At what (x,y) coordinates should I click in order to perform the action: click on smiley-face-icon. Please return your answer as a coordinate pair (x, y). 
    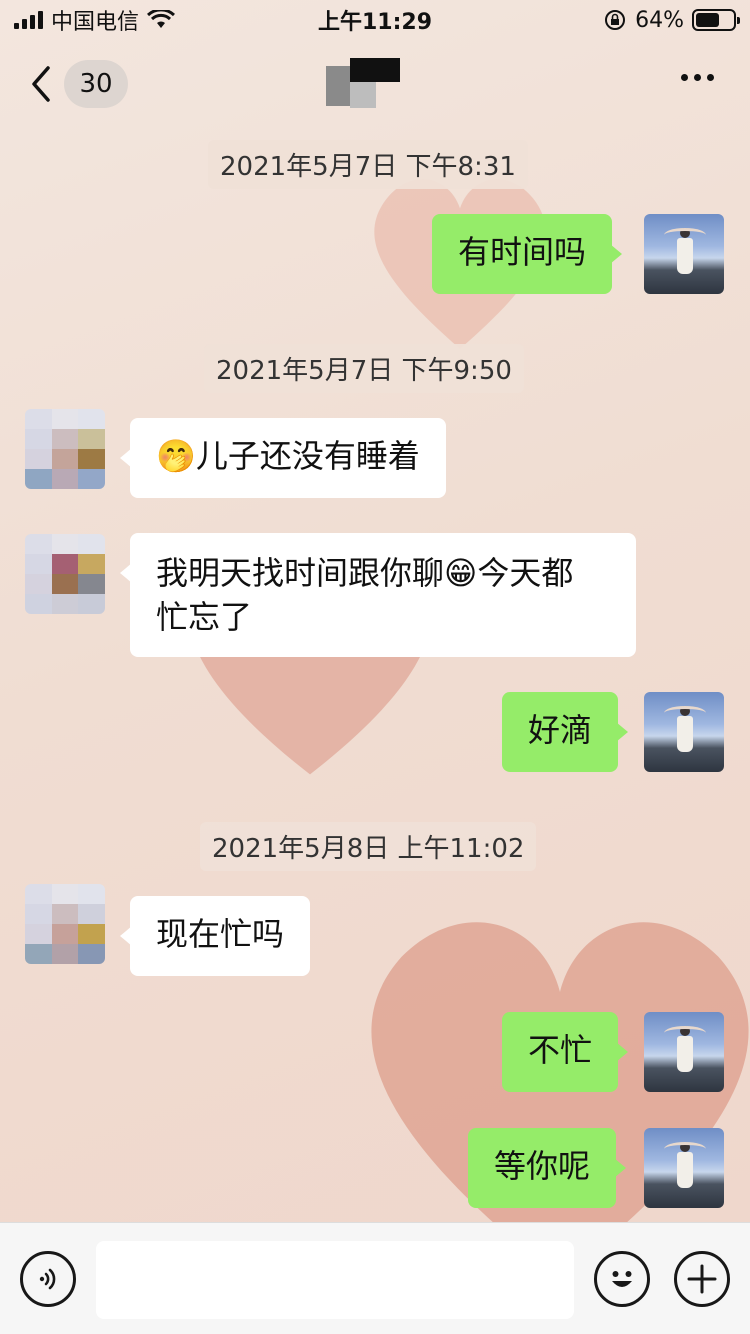
    Looking at the image, I should click on (622, 1279).